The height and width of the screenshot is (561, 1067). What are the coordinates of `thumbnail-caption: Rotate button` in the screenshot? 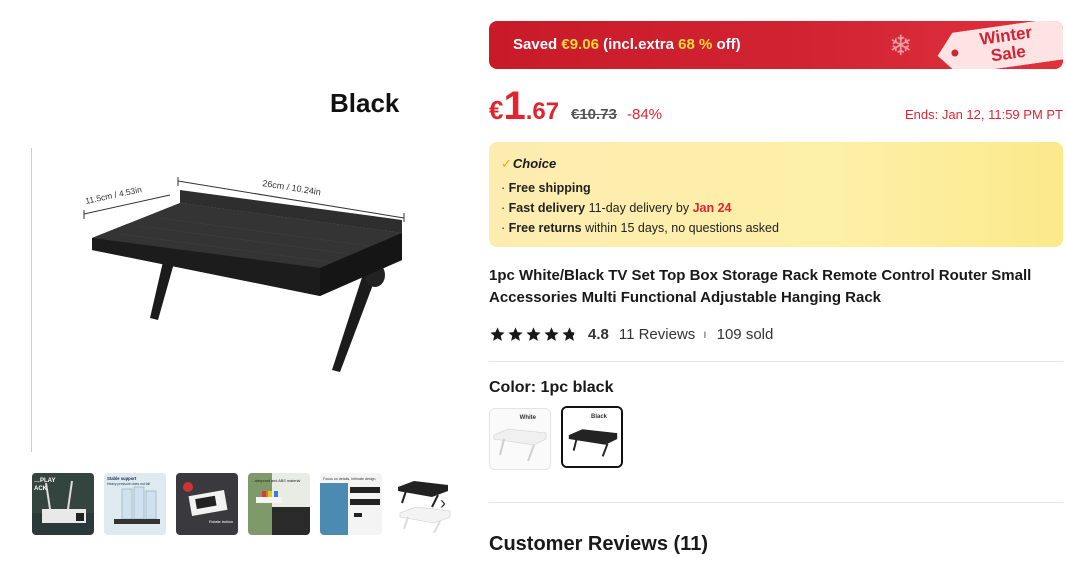 It's located at (221, 521).